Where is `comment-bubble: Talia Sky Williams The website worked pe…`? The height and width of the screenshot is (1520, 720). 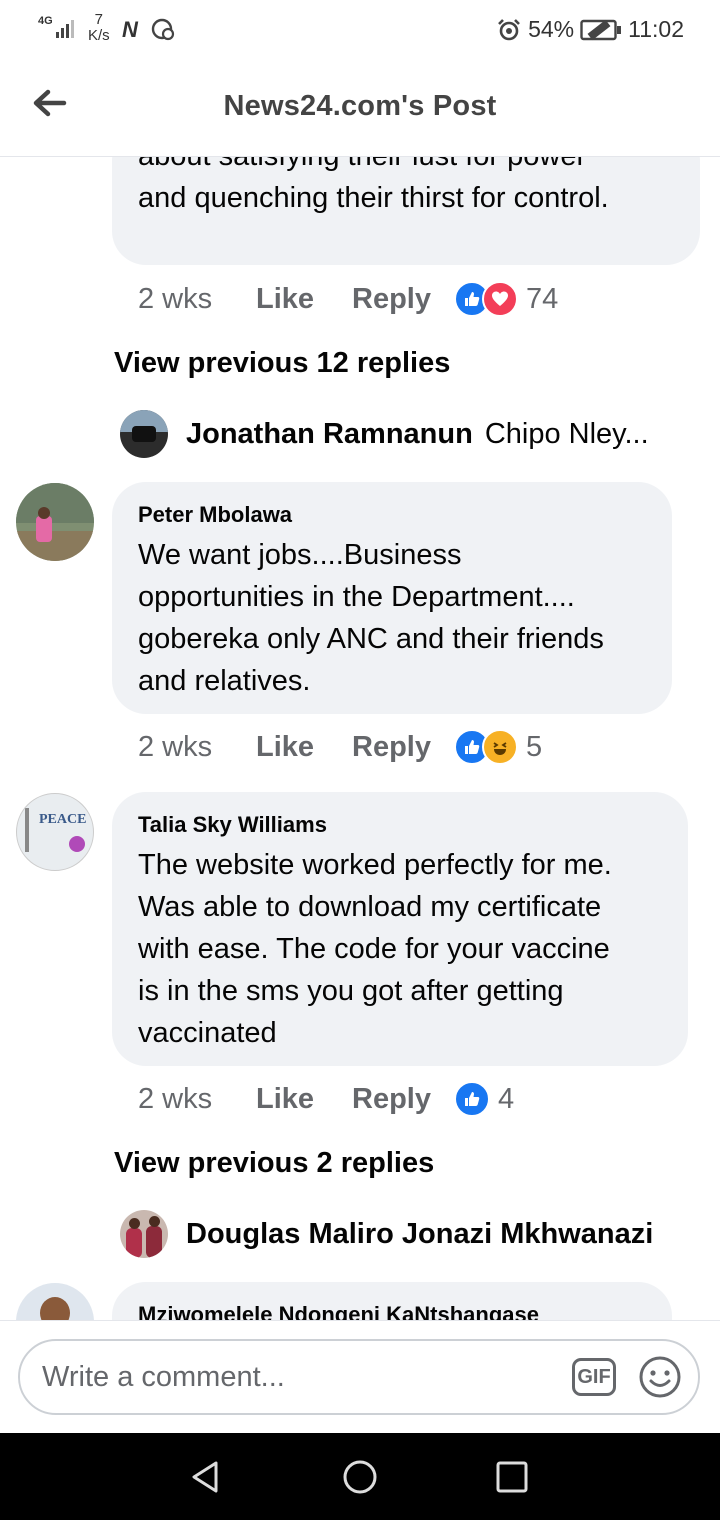
comment-bubble: Talia Sky Williams The website worked pe… is located at coordinates (400, 929).